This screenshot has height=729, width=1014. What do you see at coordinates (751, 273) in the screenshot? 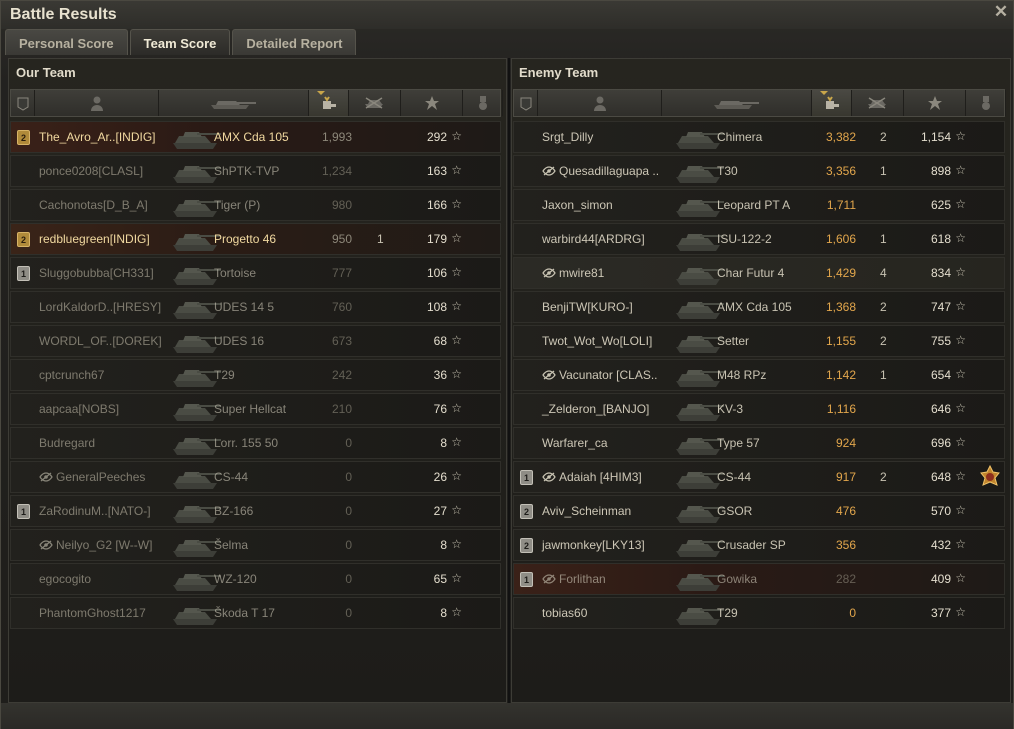
I see `tank-name: Char Futur 4` at bounding box center [751, 273].